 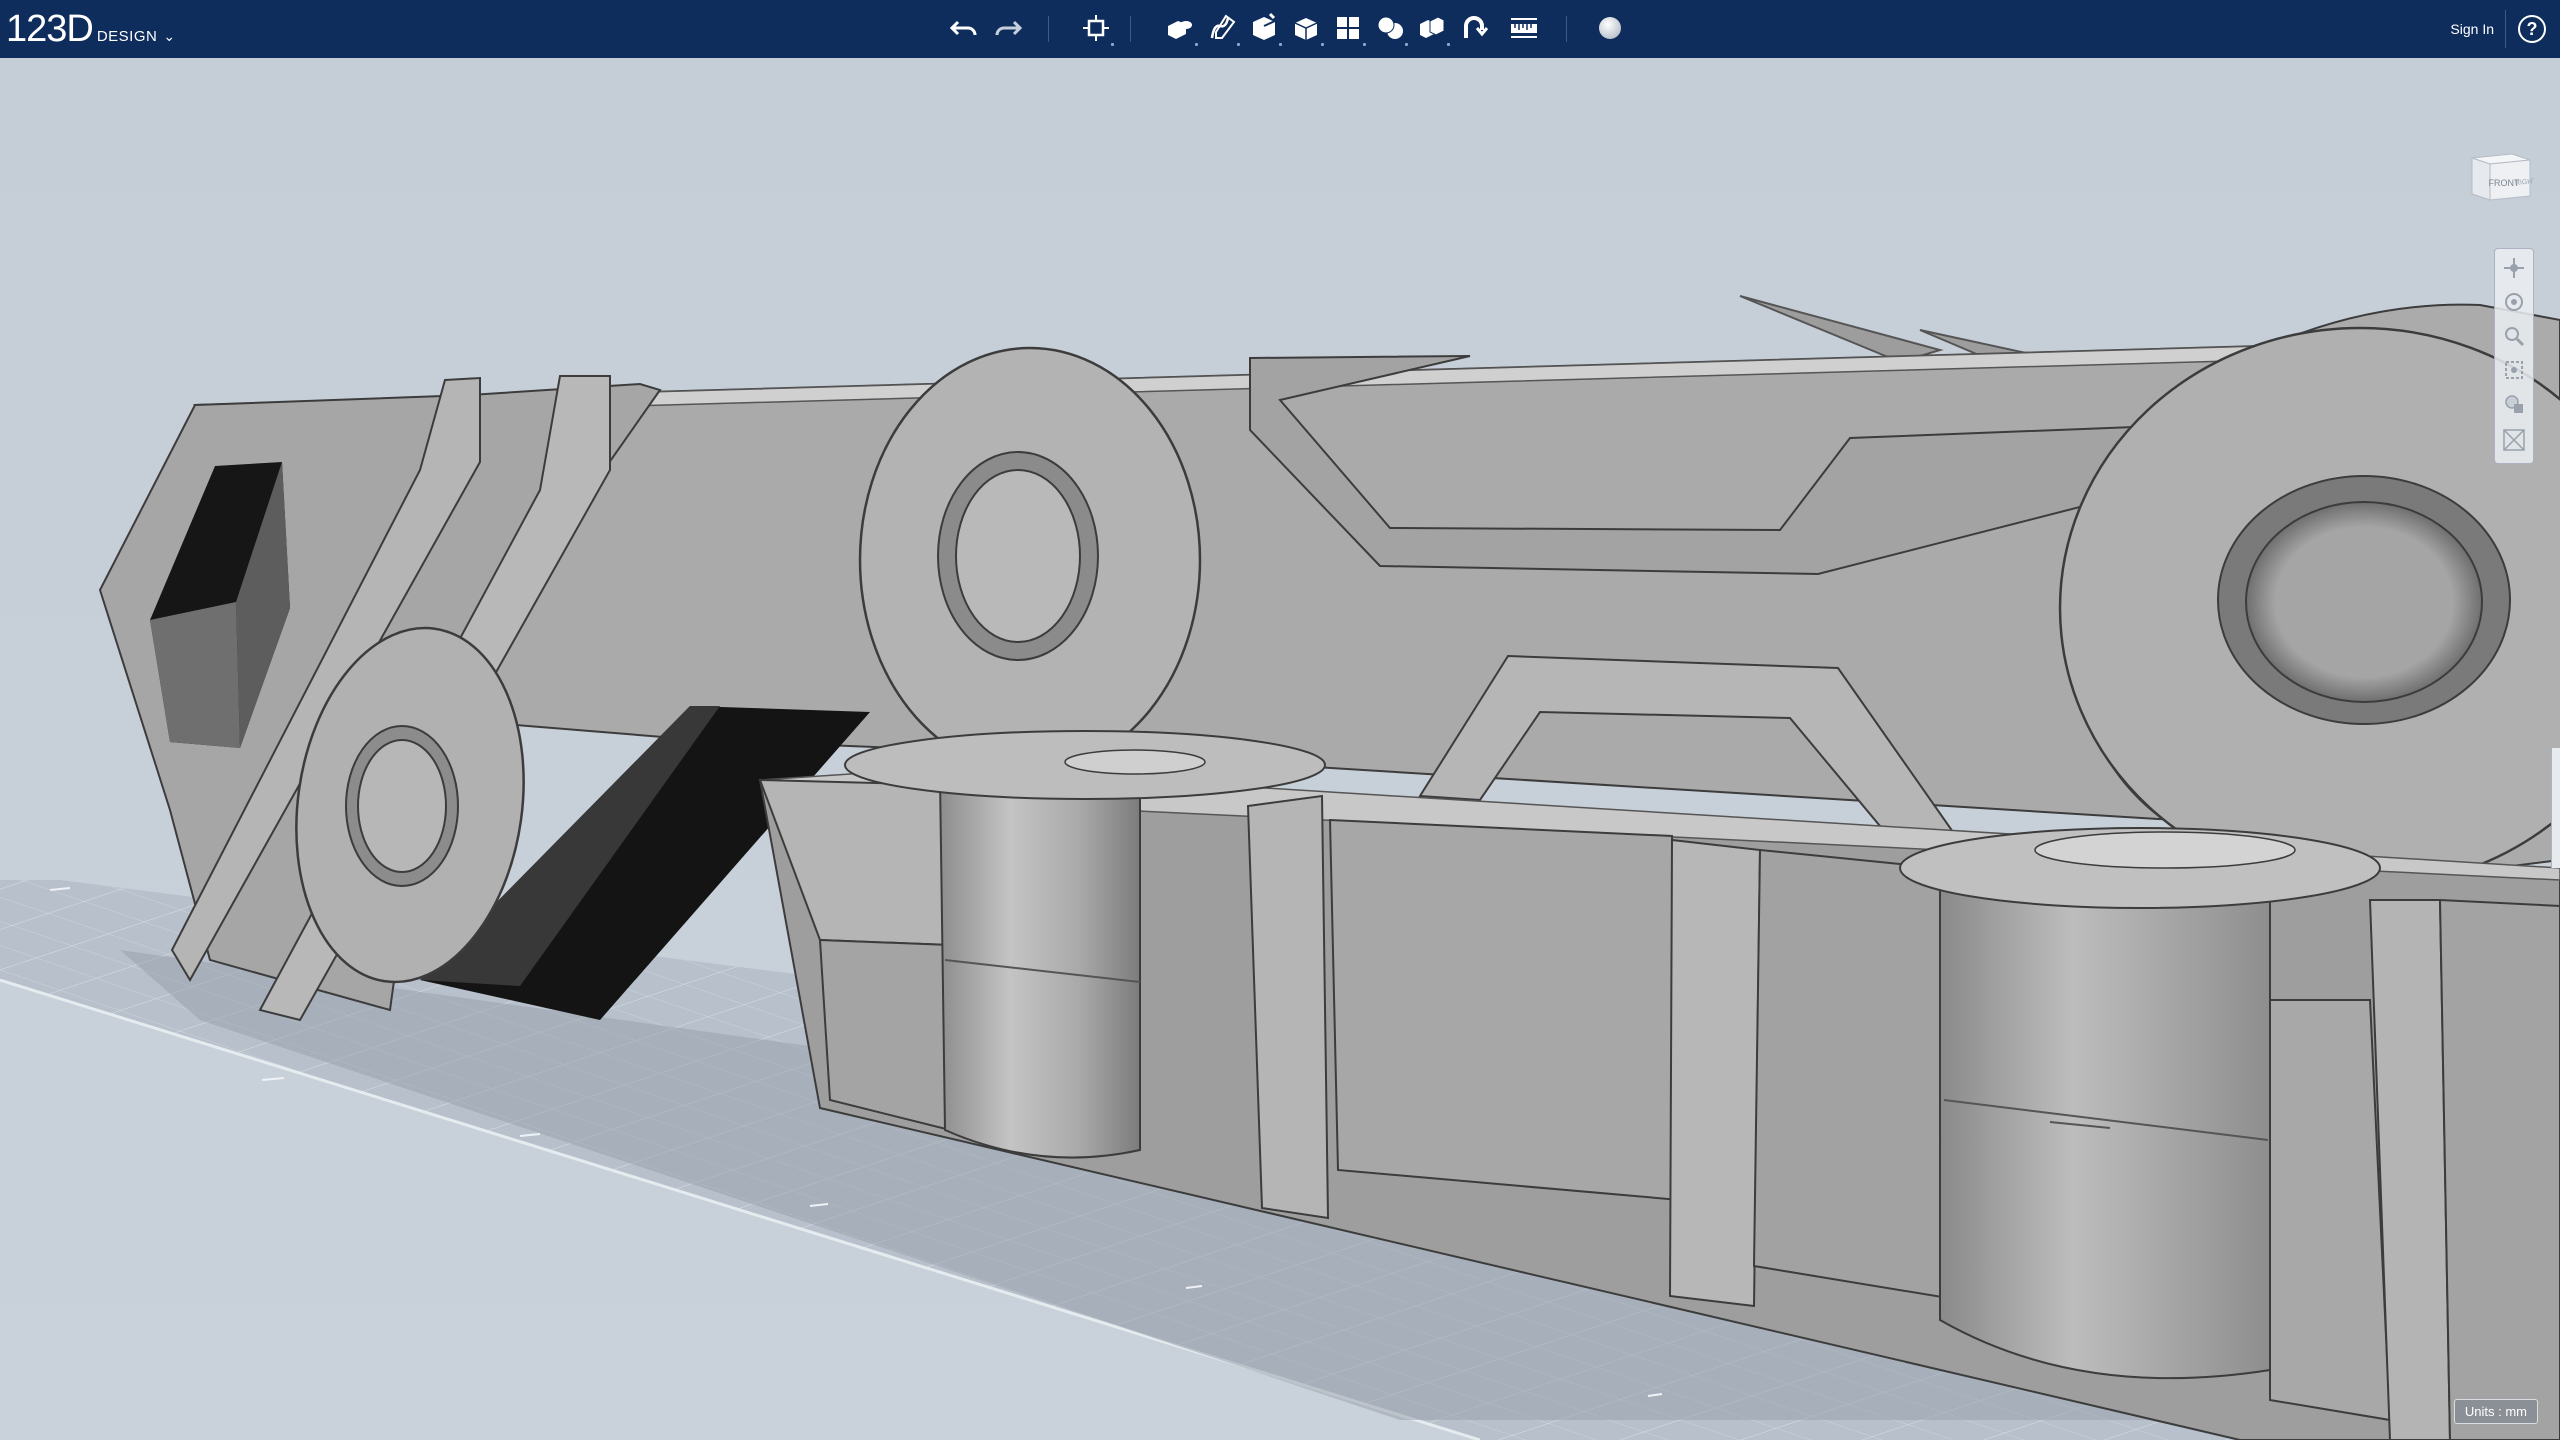 I want to click on pattern-button, so click(x=1348, y=28).